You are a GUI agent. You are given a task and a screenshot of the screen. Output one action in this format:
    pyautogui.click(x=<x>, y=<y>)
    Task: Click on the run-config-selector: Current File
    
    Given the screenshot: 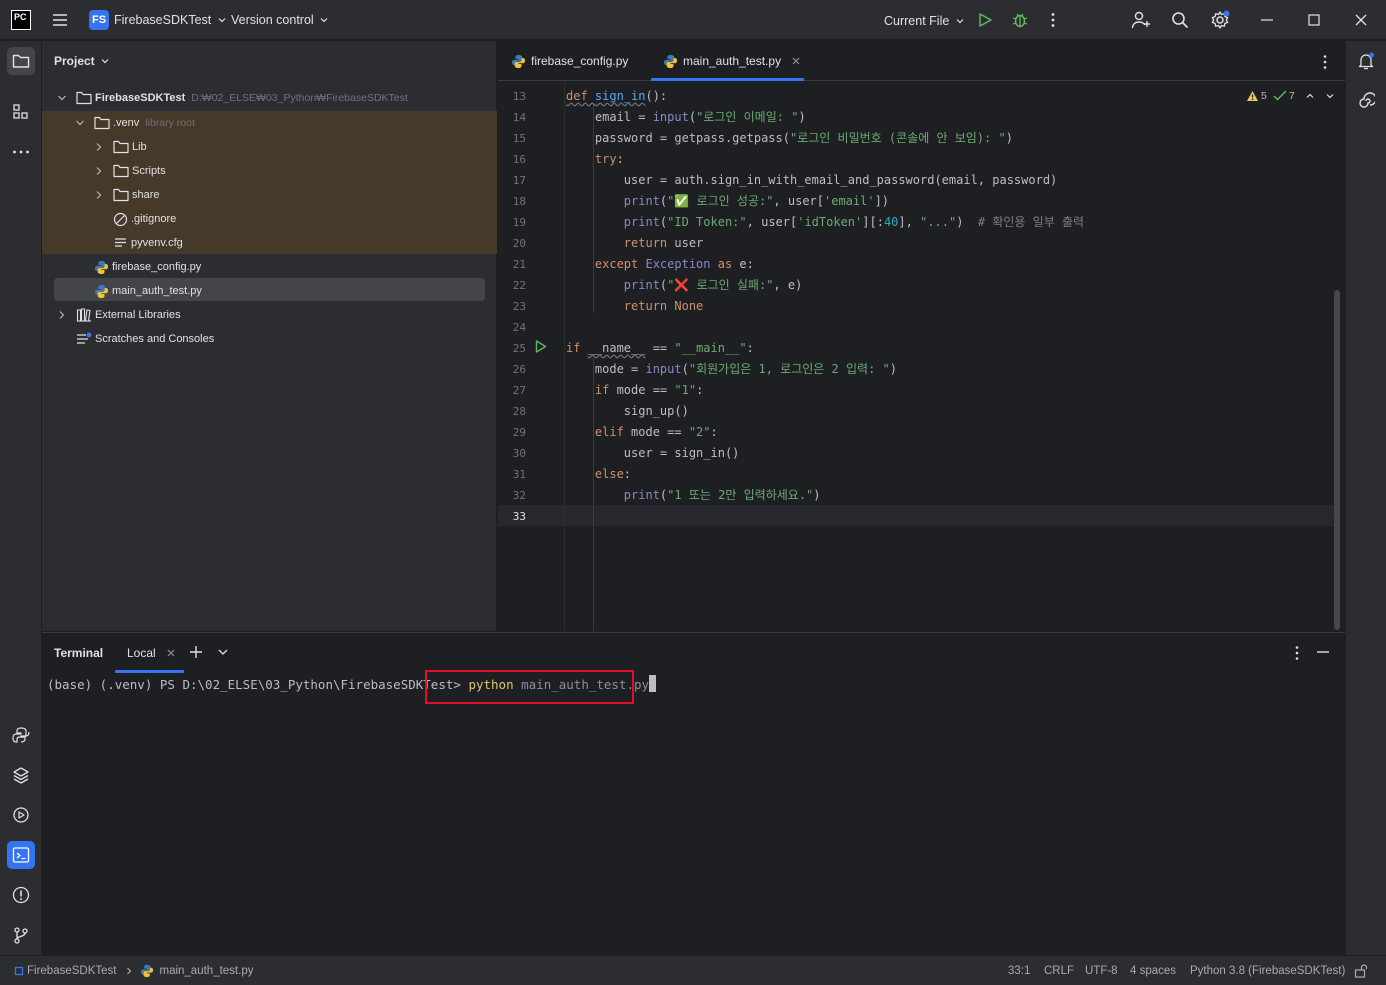 What is the action you would take?
    pyautogui.click(x=924, y=21)
    